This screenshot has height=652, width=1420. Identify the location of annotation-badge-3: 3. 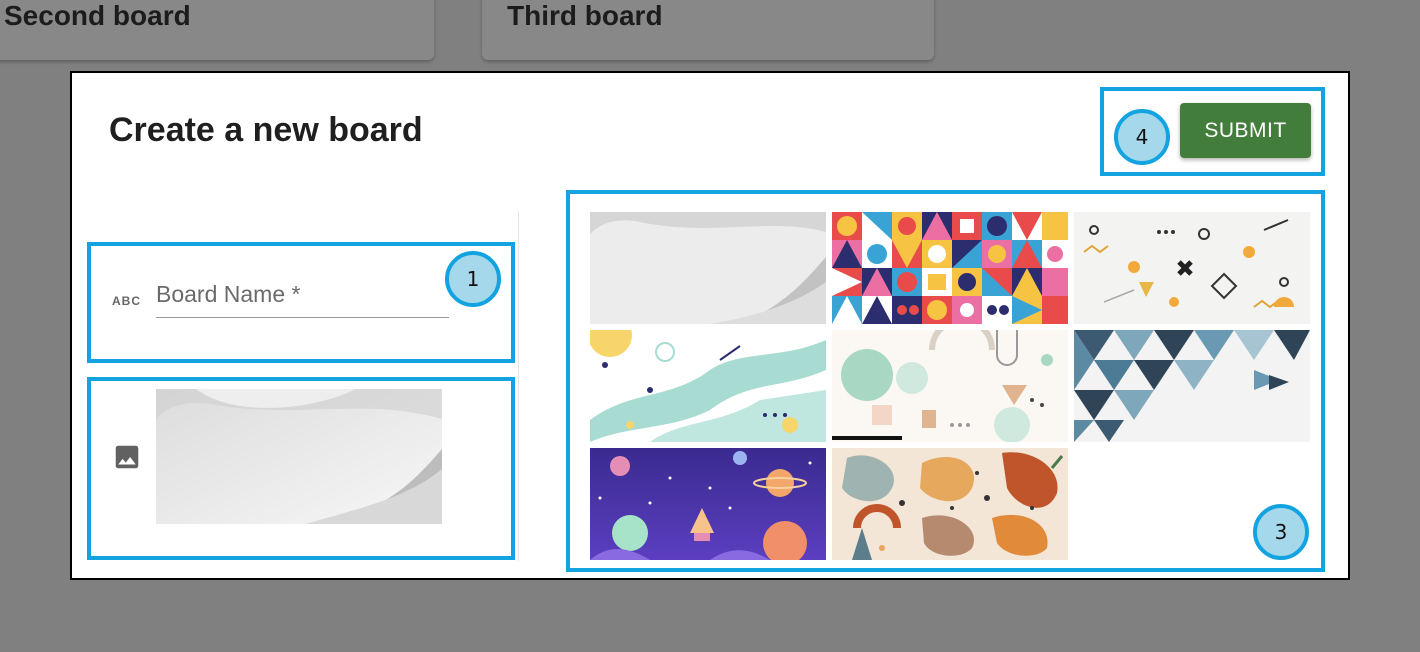
(1281, 532).